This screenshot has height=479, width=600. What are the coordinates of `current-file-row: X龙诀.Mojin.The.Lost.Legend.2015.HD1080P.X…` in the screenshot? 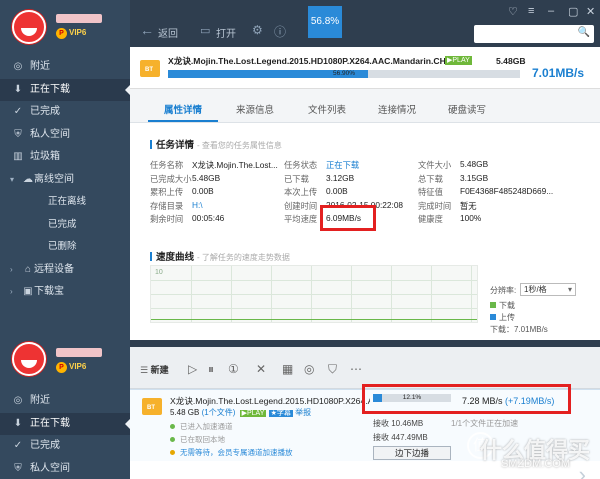 It's located at (365, 68).